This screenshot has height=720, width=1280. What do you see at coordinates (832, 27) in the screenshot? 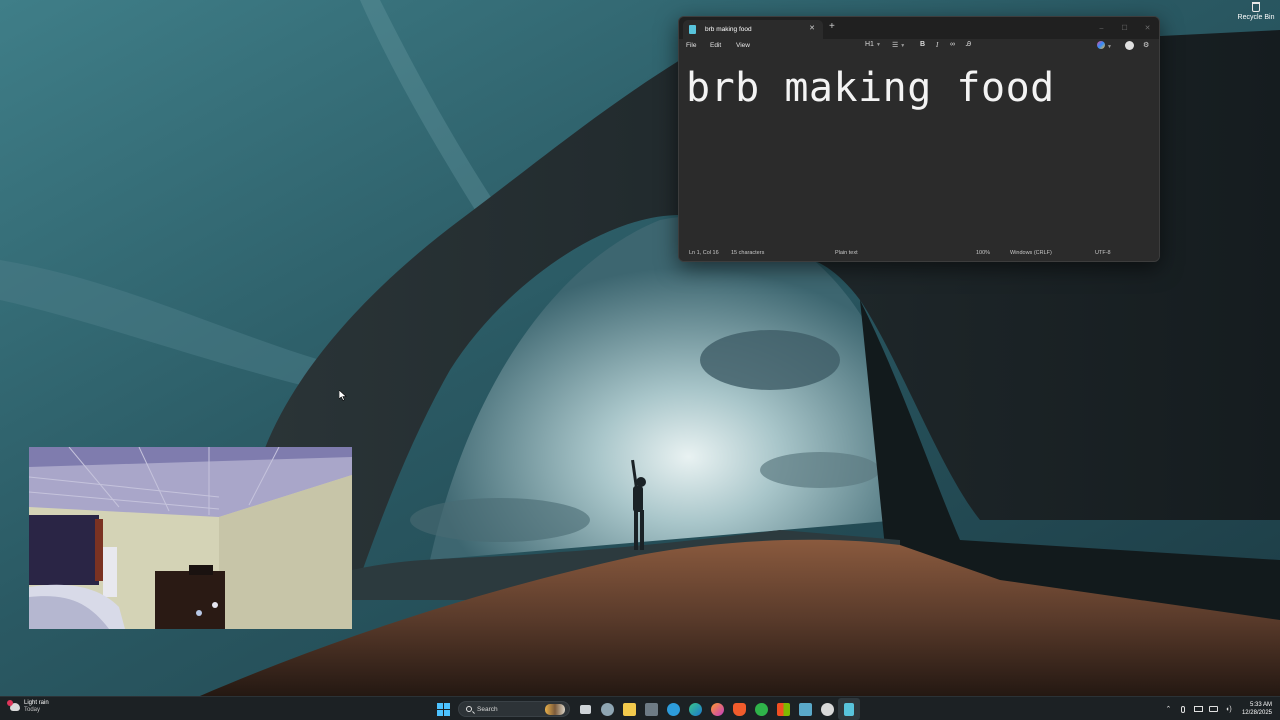
I see `new-tab-button: +` at bounding box center [832, 27].